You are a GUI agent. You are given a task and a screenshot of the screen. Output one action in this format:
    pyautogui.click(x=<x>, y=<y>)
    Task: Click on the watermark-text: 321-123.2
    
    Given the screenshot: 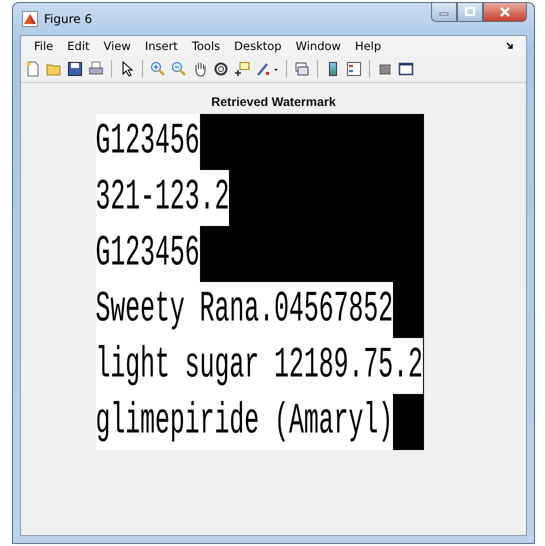 What is the action you would take?
    pyautogui.click(x=163, y=198)
    